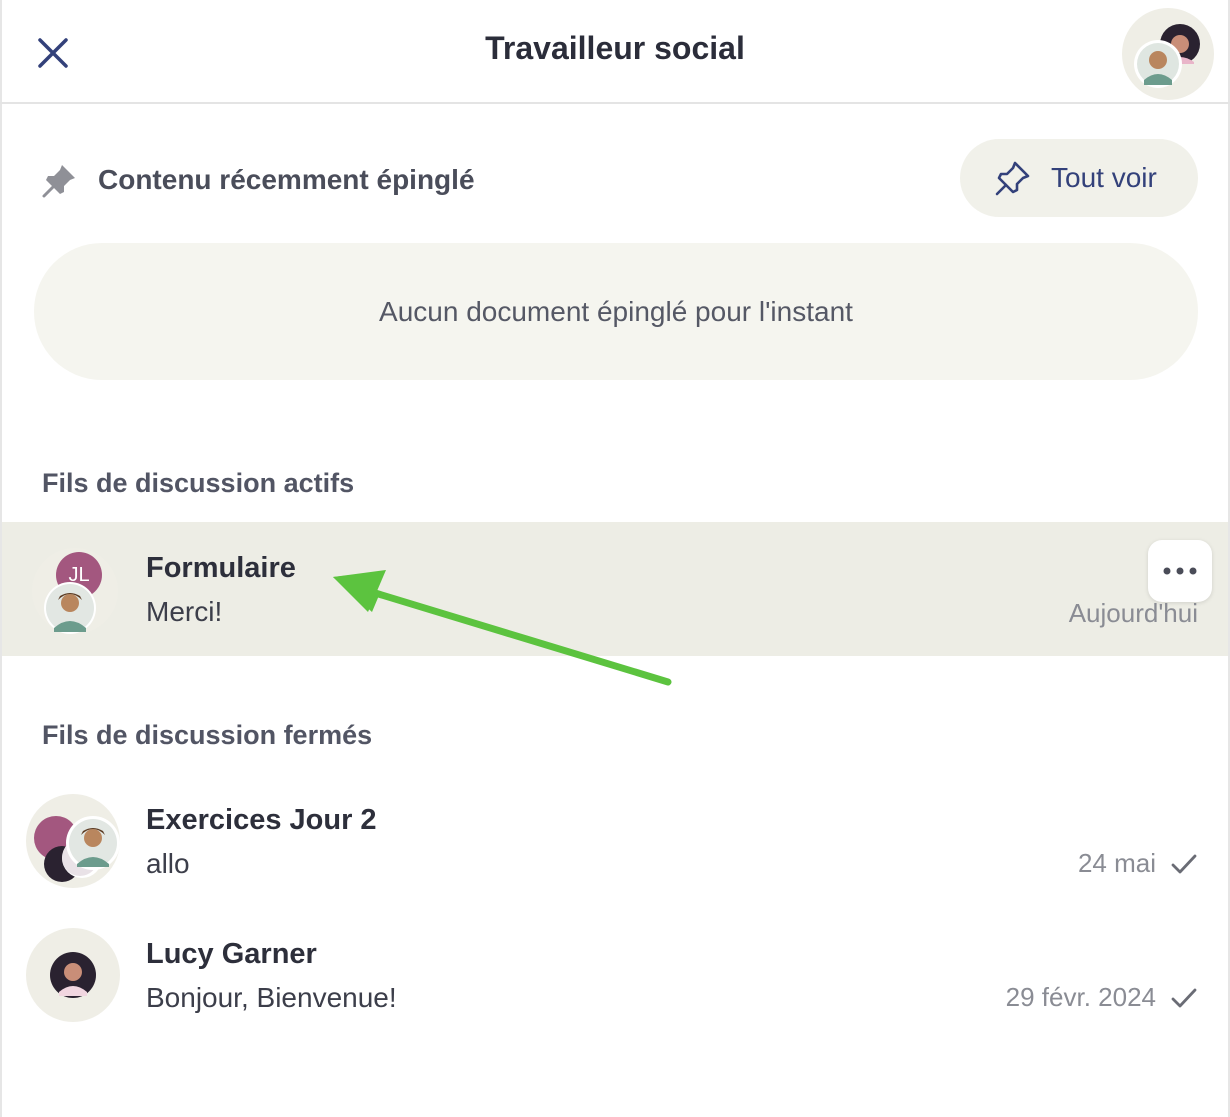 This screenshot has height=1117, width=1230. I want to click on empty-pinned-box: Aucun document épinglé pour l'instant, so click(616, 311).